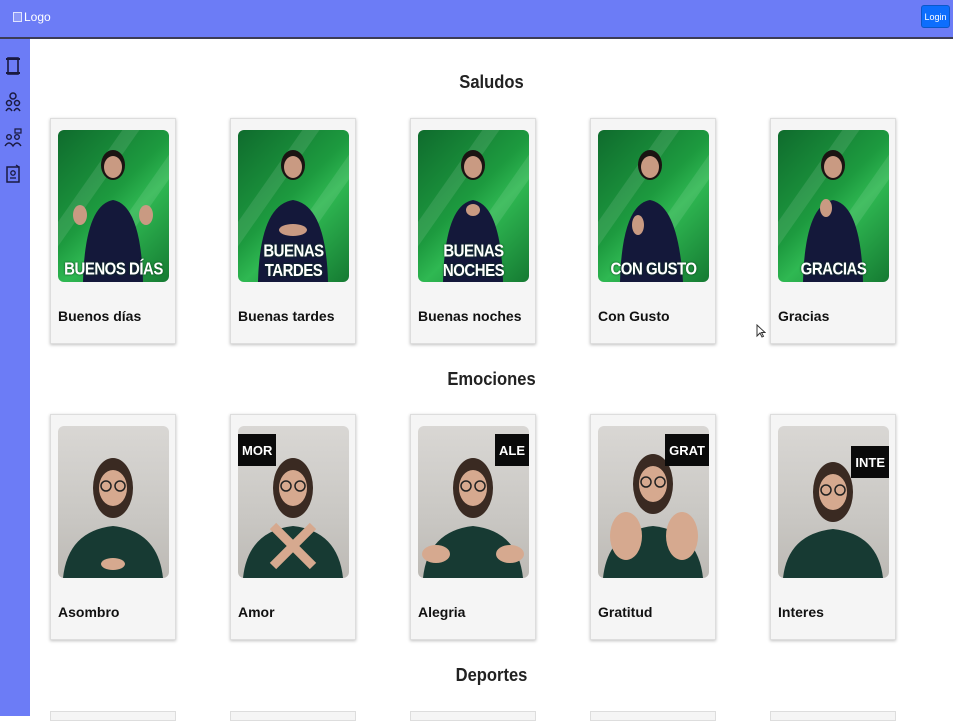  I want to click on sign-card: CON GUSTO Con Gusto, so click(653, 231).